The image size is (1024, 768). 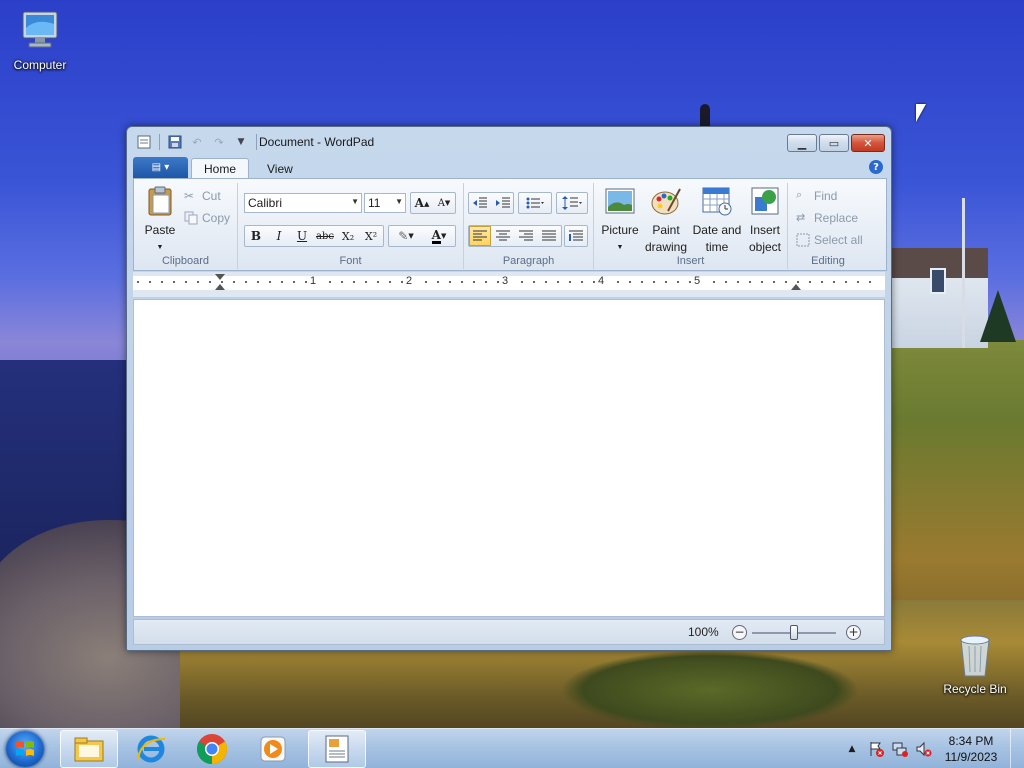 I want to click on cut-button: ✂ Cut, so click(x=202, y=196).